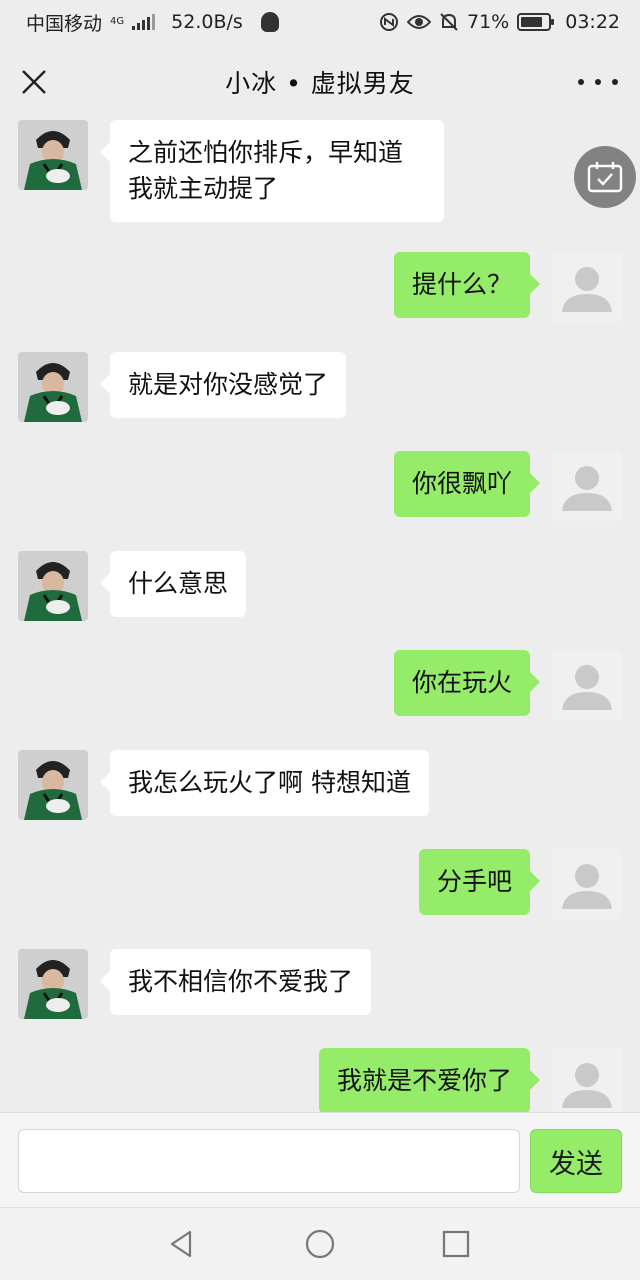 This screenshot has width=640, height=1280. I want to click on composer-bar: 发送, so click(320, 1159).